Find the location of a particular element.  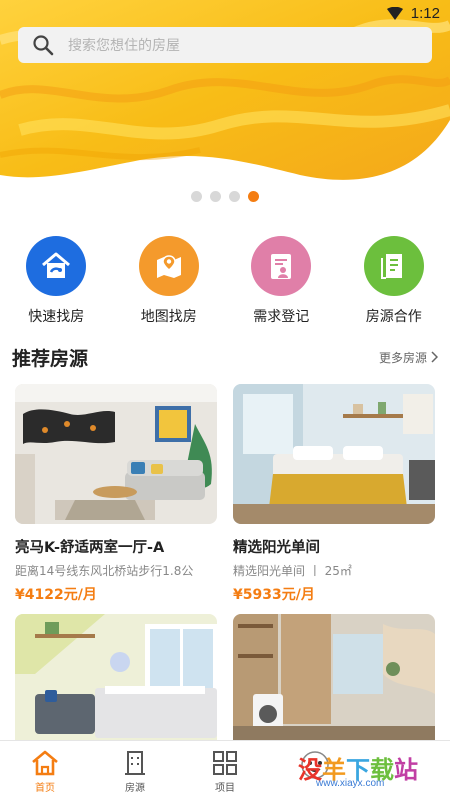

listing-card: 亮马K-舒适两室一厅-A 距离14号线东风北桥站步行1.8公 ¥4122元/月 is located at coordinates (116, 494).